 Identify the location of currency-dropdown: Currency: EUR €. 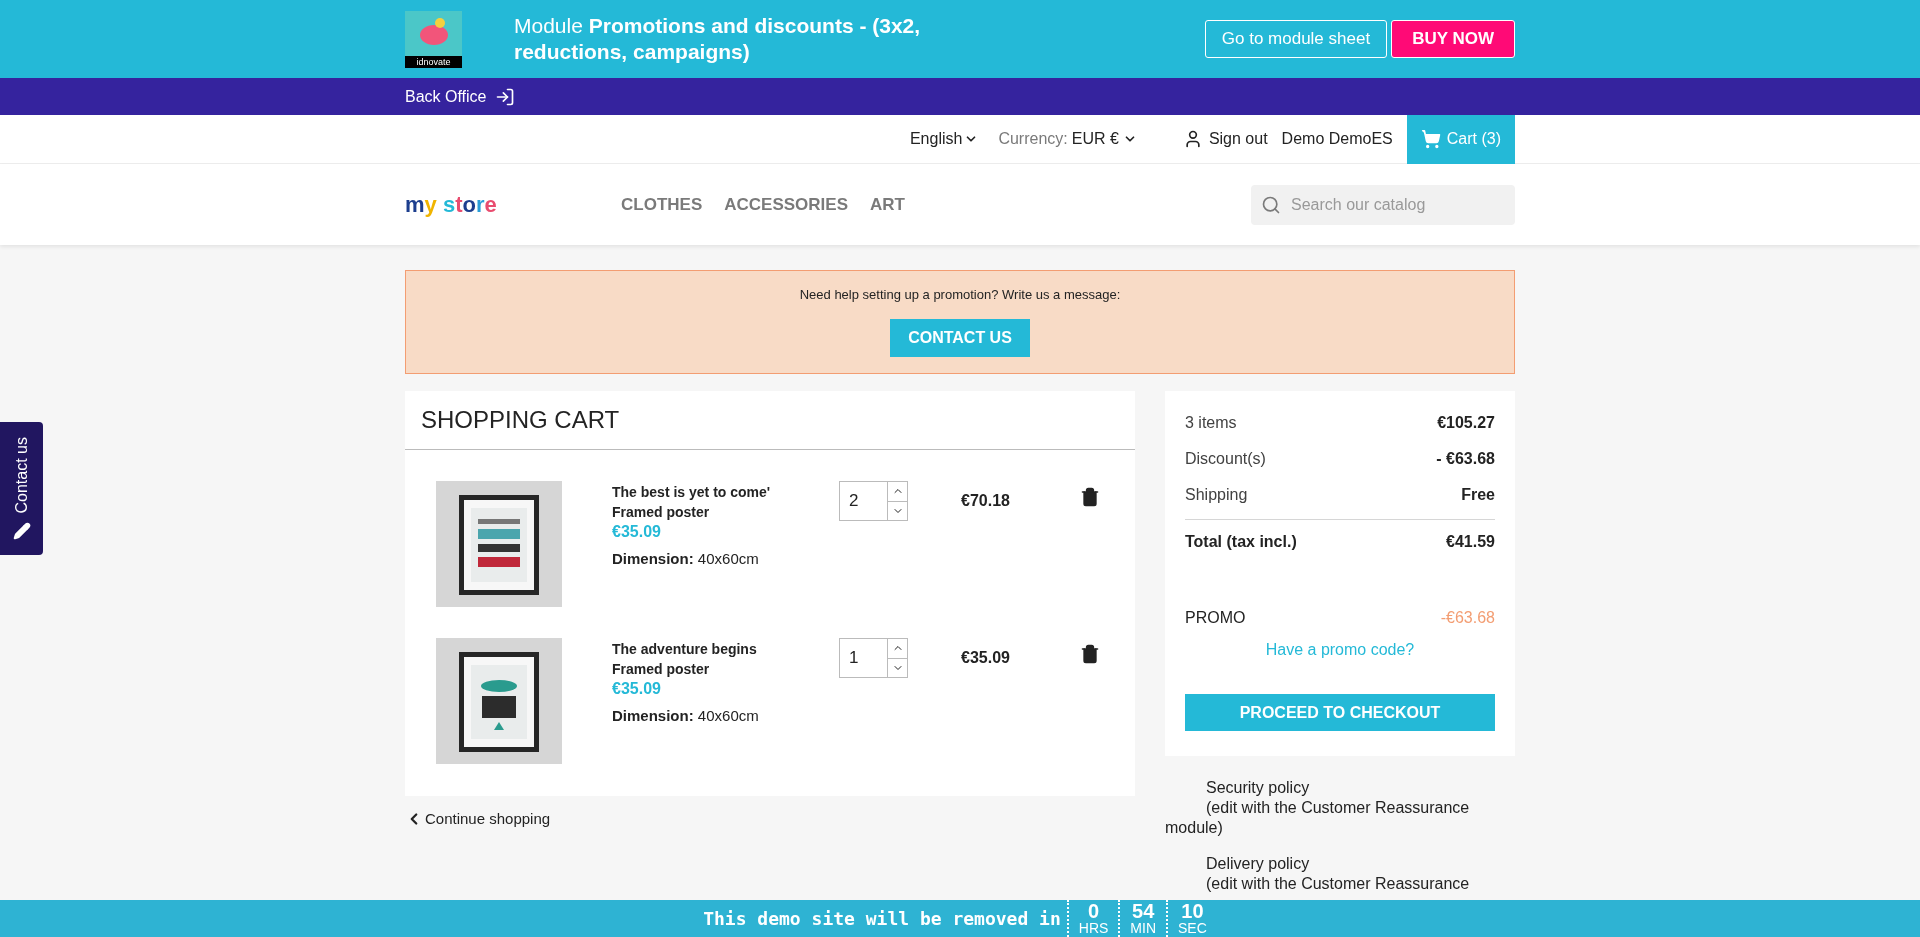
(1067, 139).